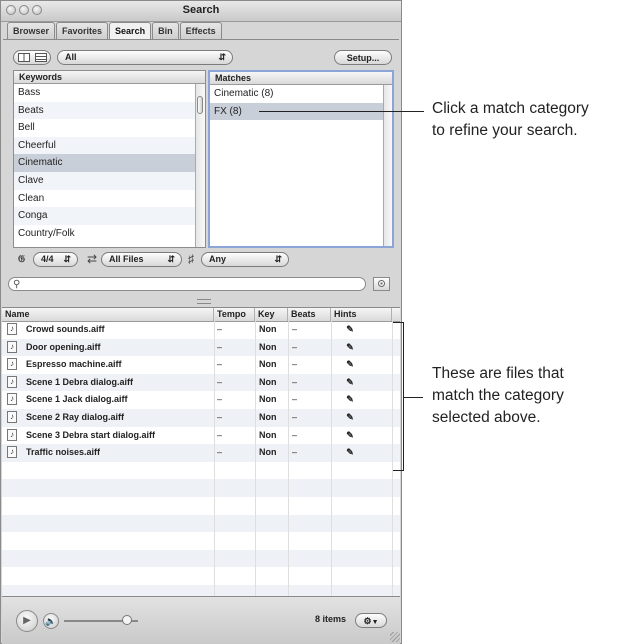  Describe the element at coordinates (51, 621) in the screenshot. I see `volume-button: 🔈` at that location.